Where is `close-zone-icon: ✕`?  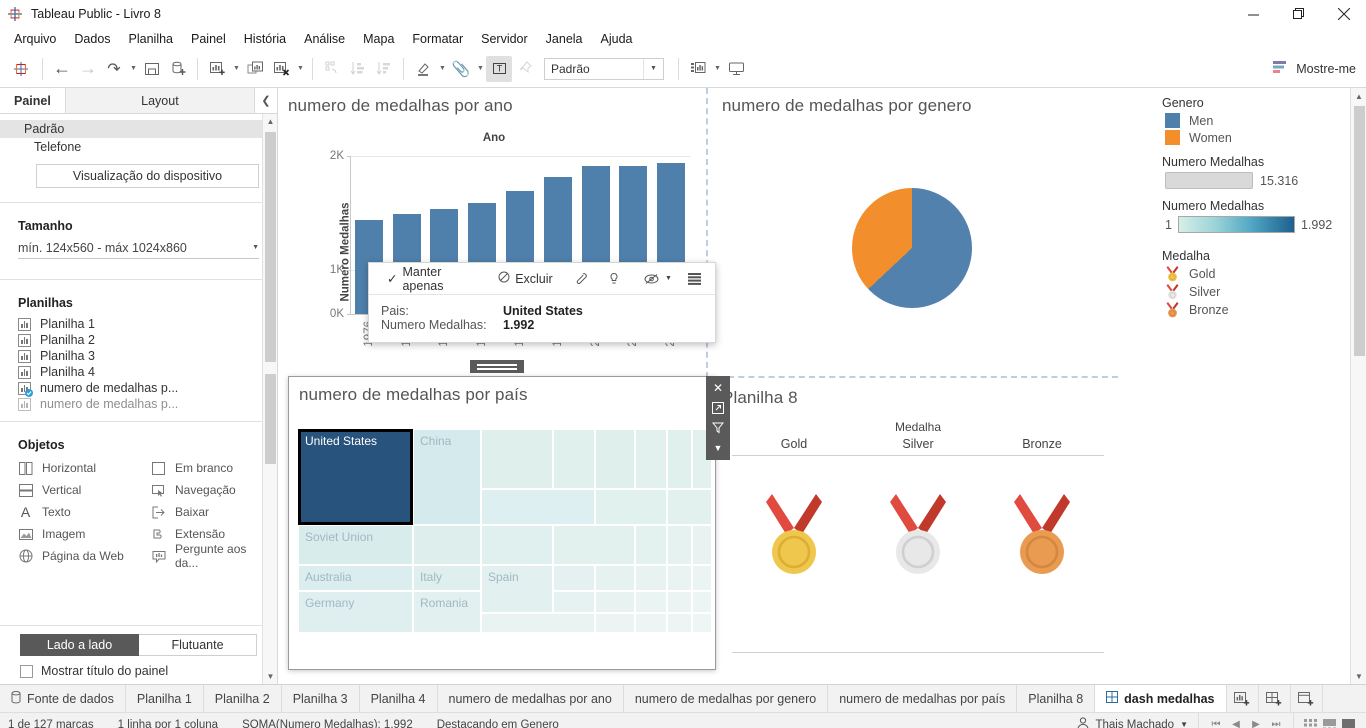
close-zone-icon: ✕ is located at coordinates (718, 387).